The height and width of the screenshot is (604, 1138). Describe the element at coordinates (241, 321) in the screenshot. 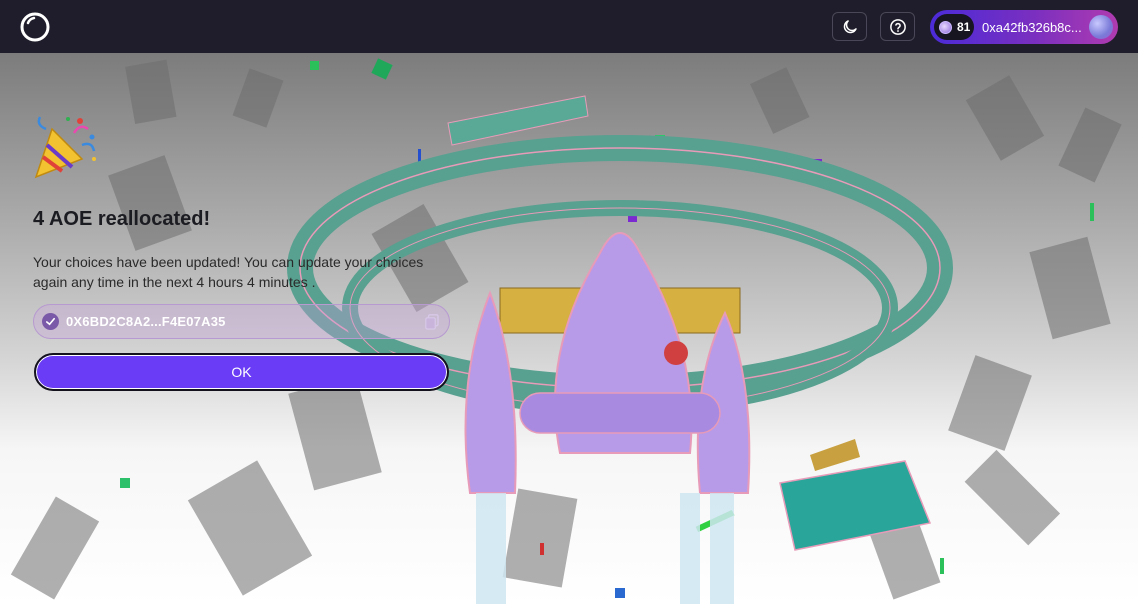

I see `transaction-hash-field: 0X6BD2C8A2...F4E07A35` at that location.